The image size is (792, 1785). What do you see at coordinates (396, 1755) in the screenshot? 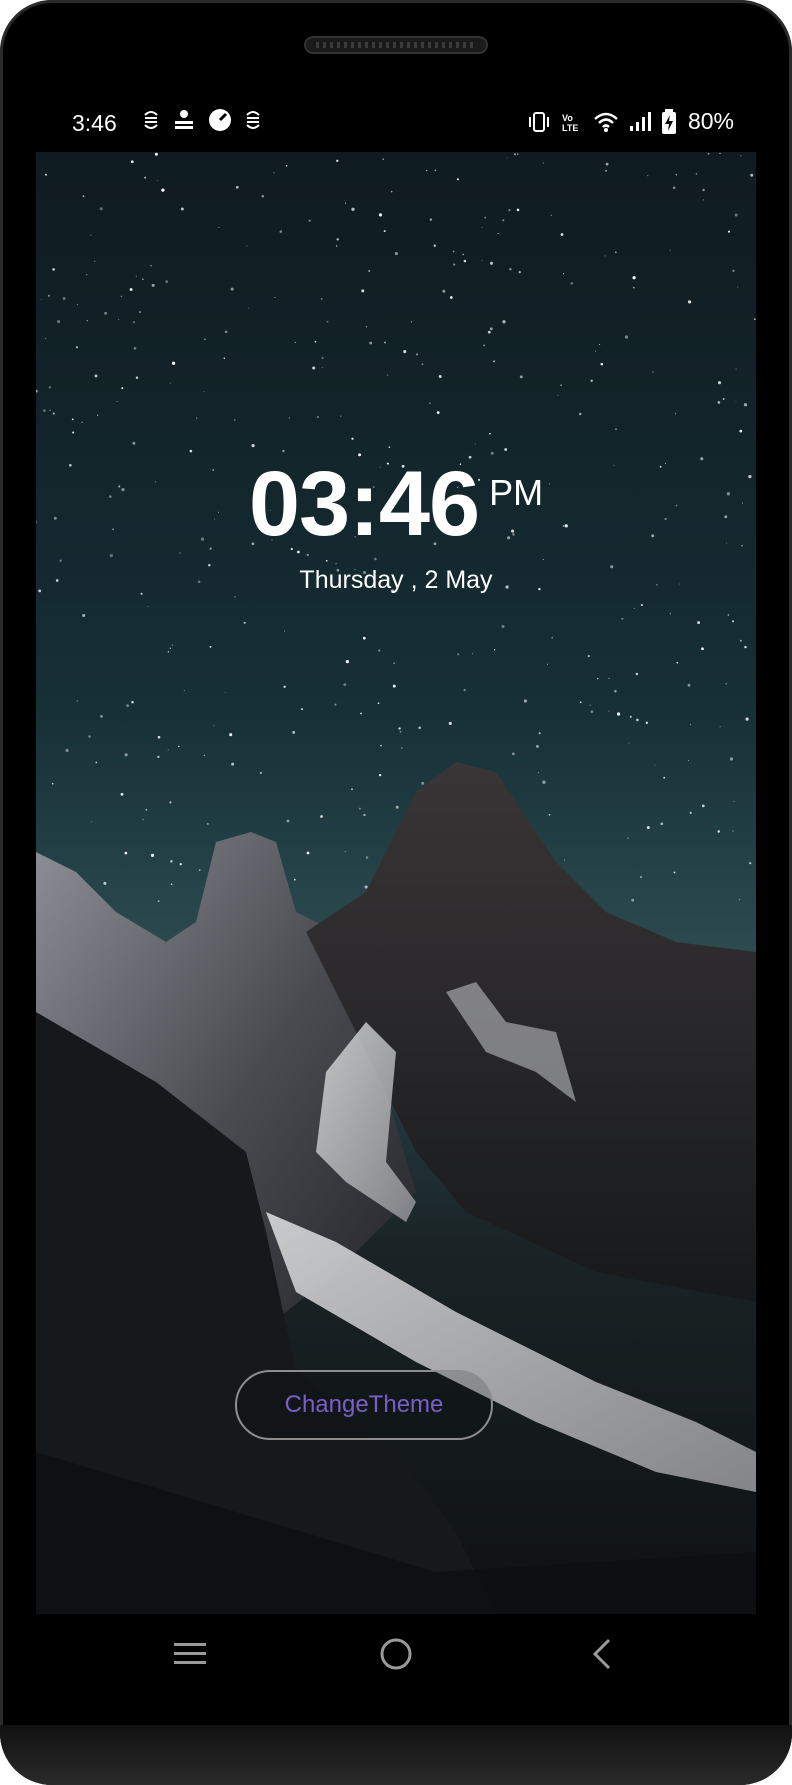
I see `device-chin` at bounding box center [396, 1755].